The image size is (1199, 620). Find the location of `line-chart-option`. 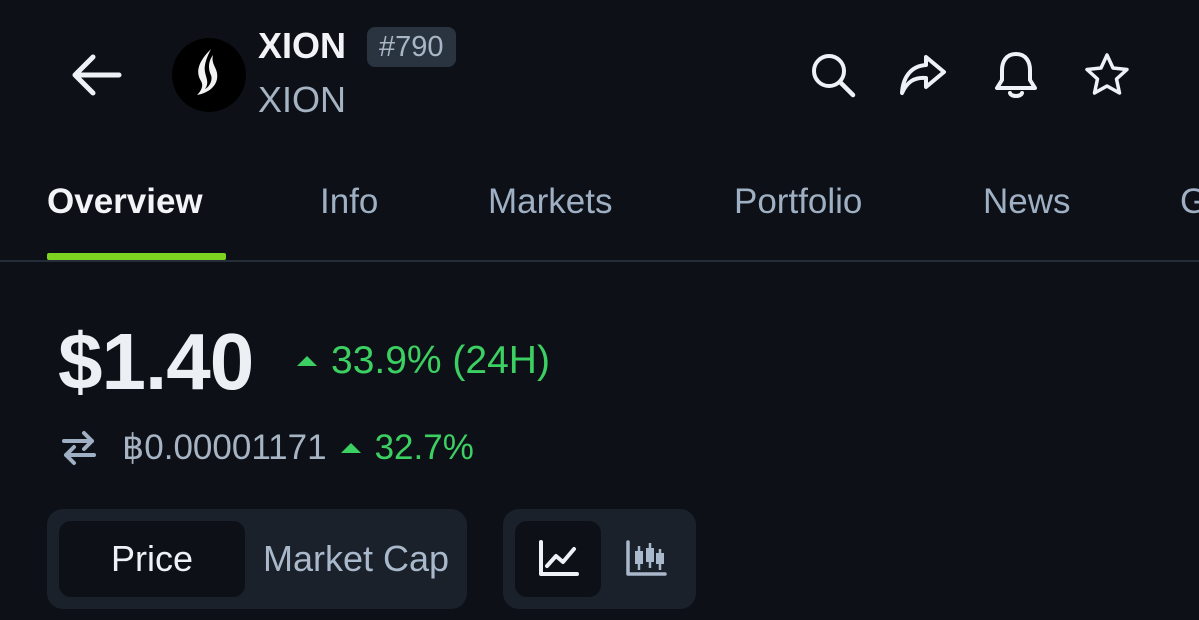

line-chart-option is located at coordinates (558, 559).